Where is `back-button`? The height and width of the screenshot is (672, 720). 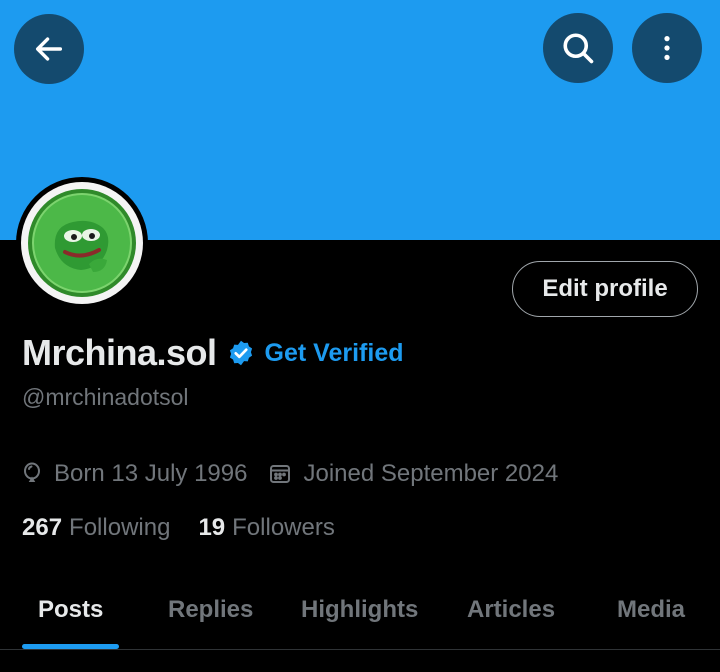
back-button is located at coordinates (49, 49).